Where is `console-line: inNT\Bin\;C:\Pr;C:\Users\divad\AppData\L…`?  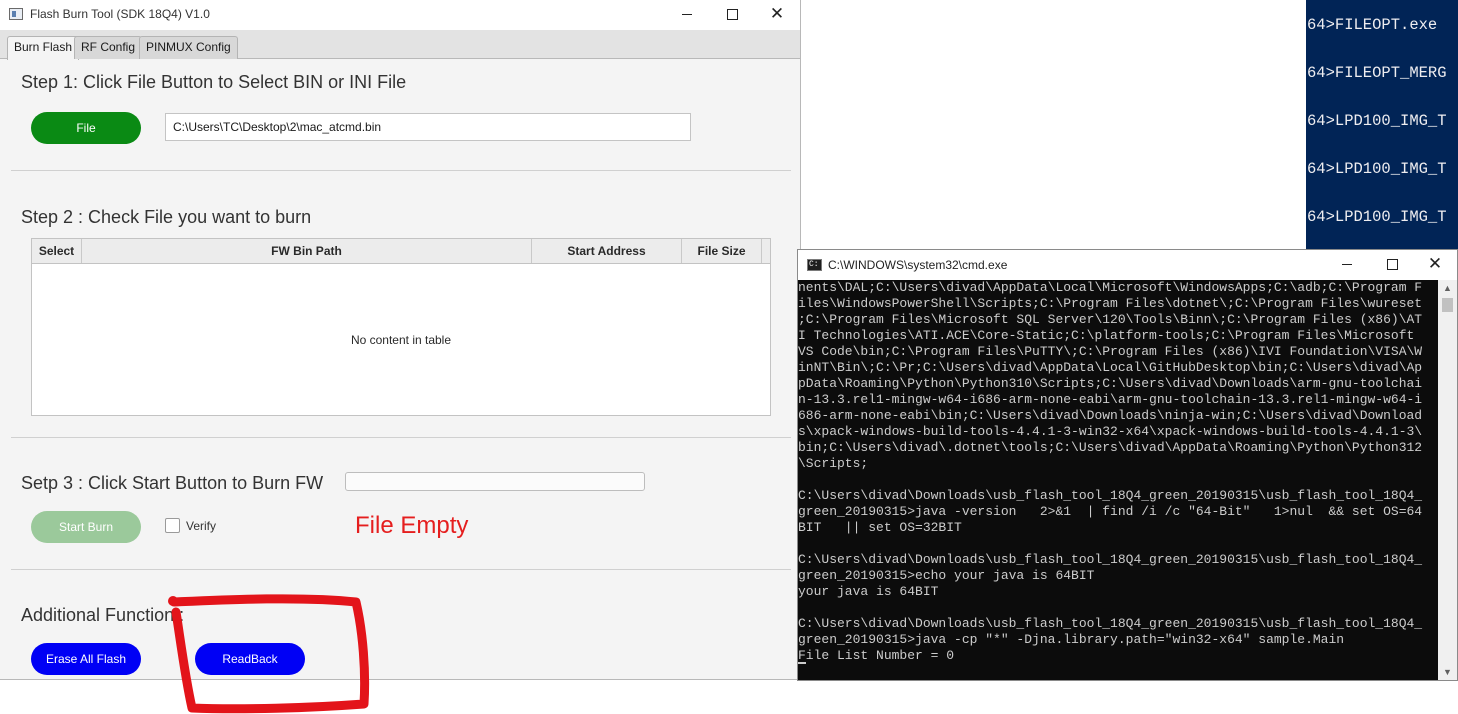
console-line: inNT\Bin\;C:\Pr;C:\Users\divad\AppData\L… is located at coordinates (1110, 367).